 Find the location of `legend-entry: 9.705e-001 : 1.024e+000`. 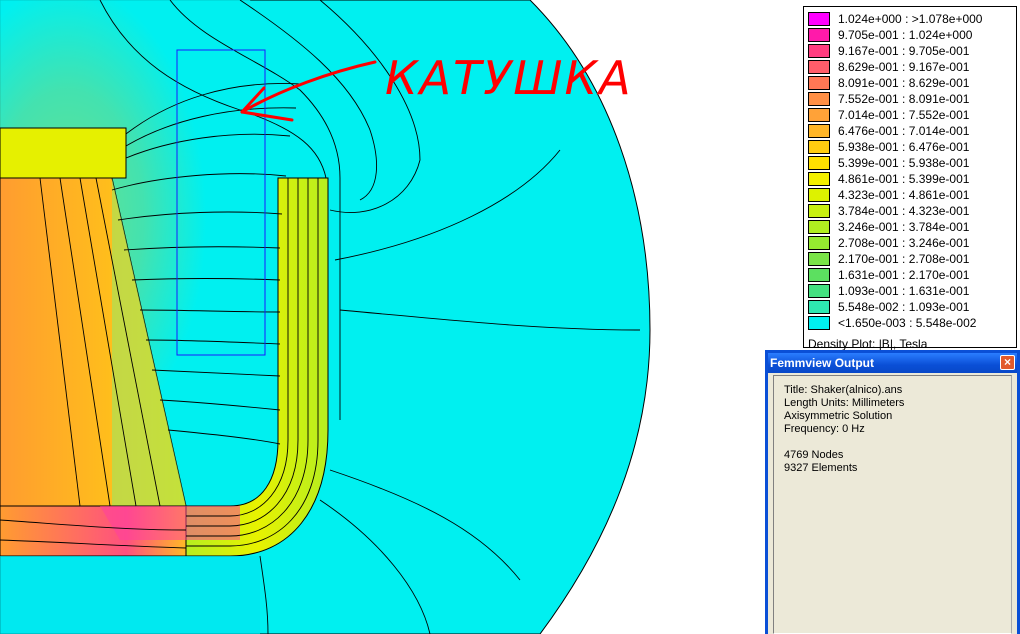

legend-entry: 9.705e-001 : 1.024e+000 is located at coordinates (890, 35).